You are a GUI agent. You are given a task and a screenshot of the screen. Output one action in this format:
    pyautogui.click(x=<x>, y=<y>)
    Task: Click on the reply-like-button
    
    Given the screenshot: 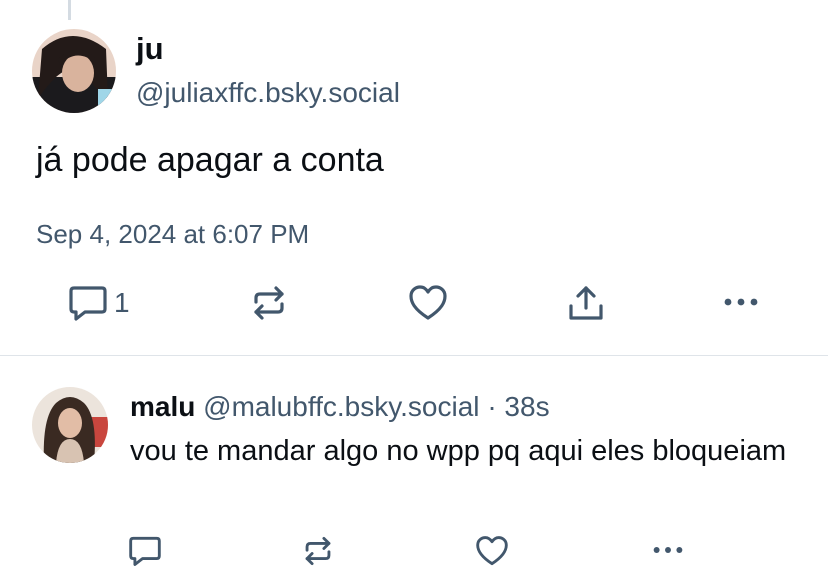 What is the action you would take?
    pyautogui.click(x=492, y=551)
    